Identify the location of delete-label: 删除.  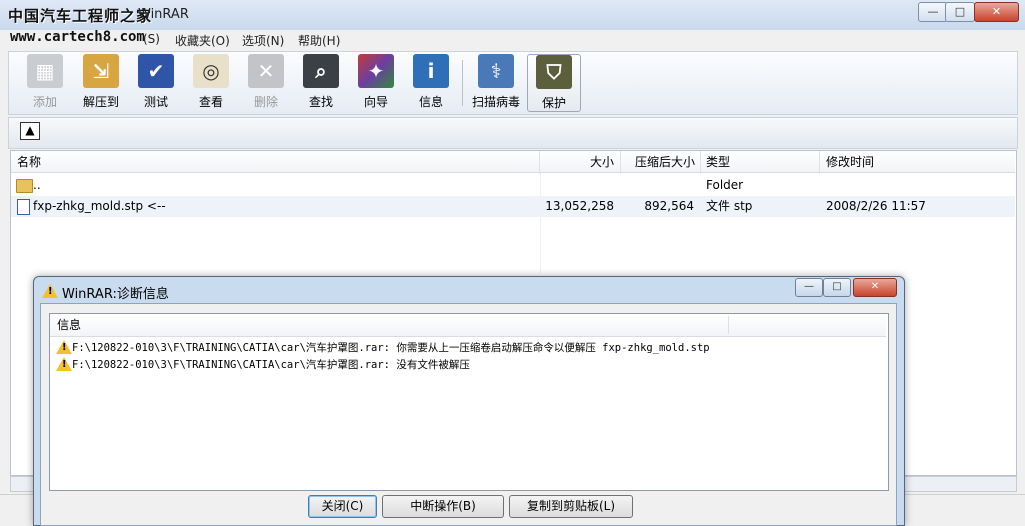
(265, 102).